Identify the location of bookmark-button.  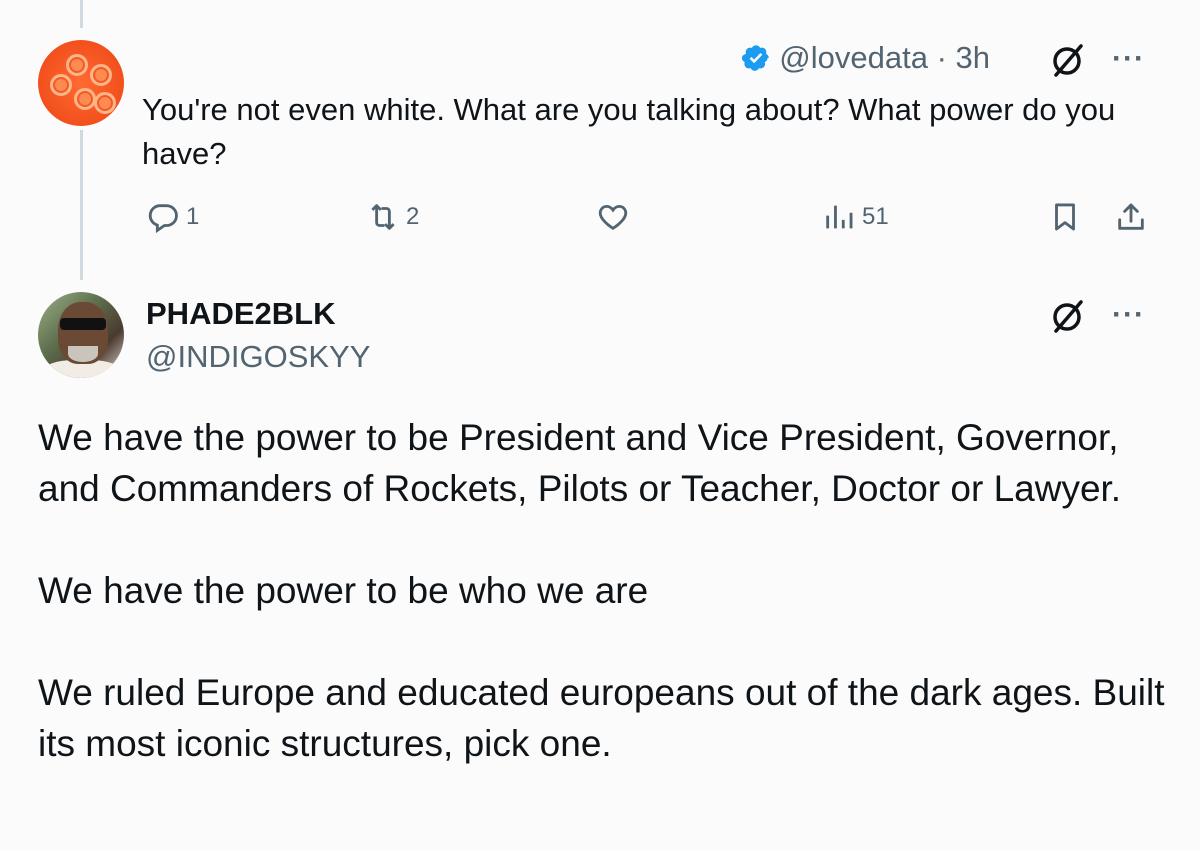
(1065, 217).